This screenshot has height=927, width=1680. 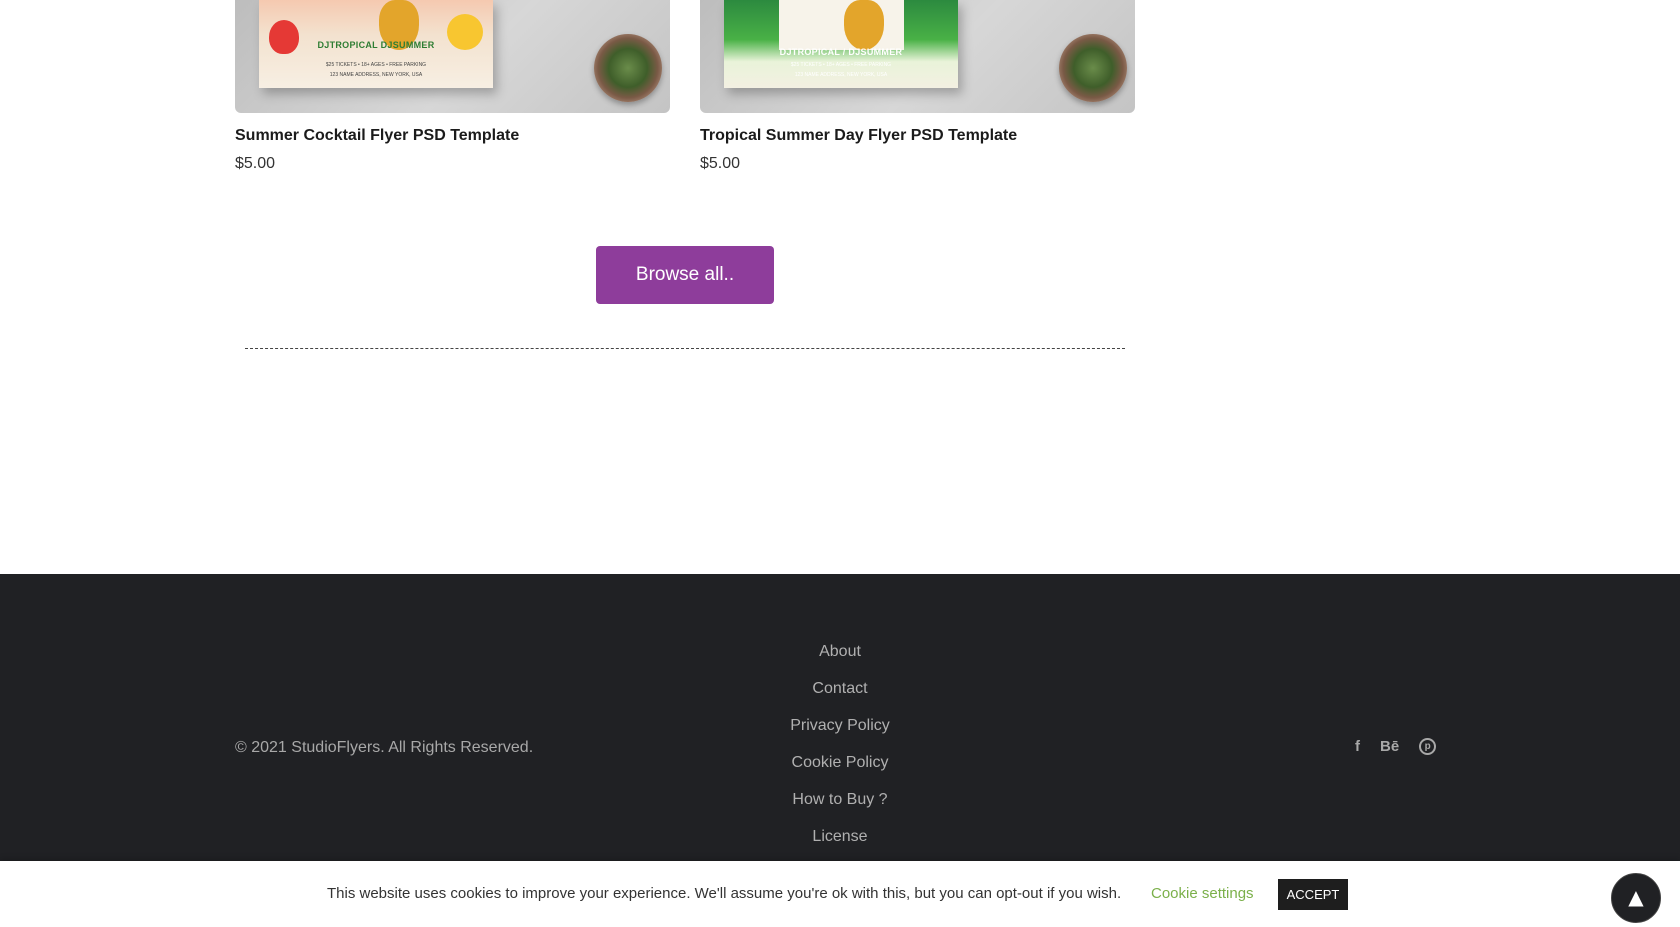 I want to click on product-title: Tropical Summer Day Flyer PSD Template, so click(x=917, y=136).